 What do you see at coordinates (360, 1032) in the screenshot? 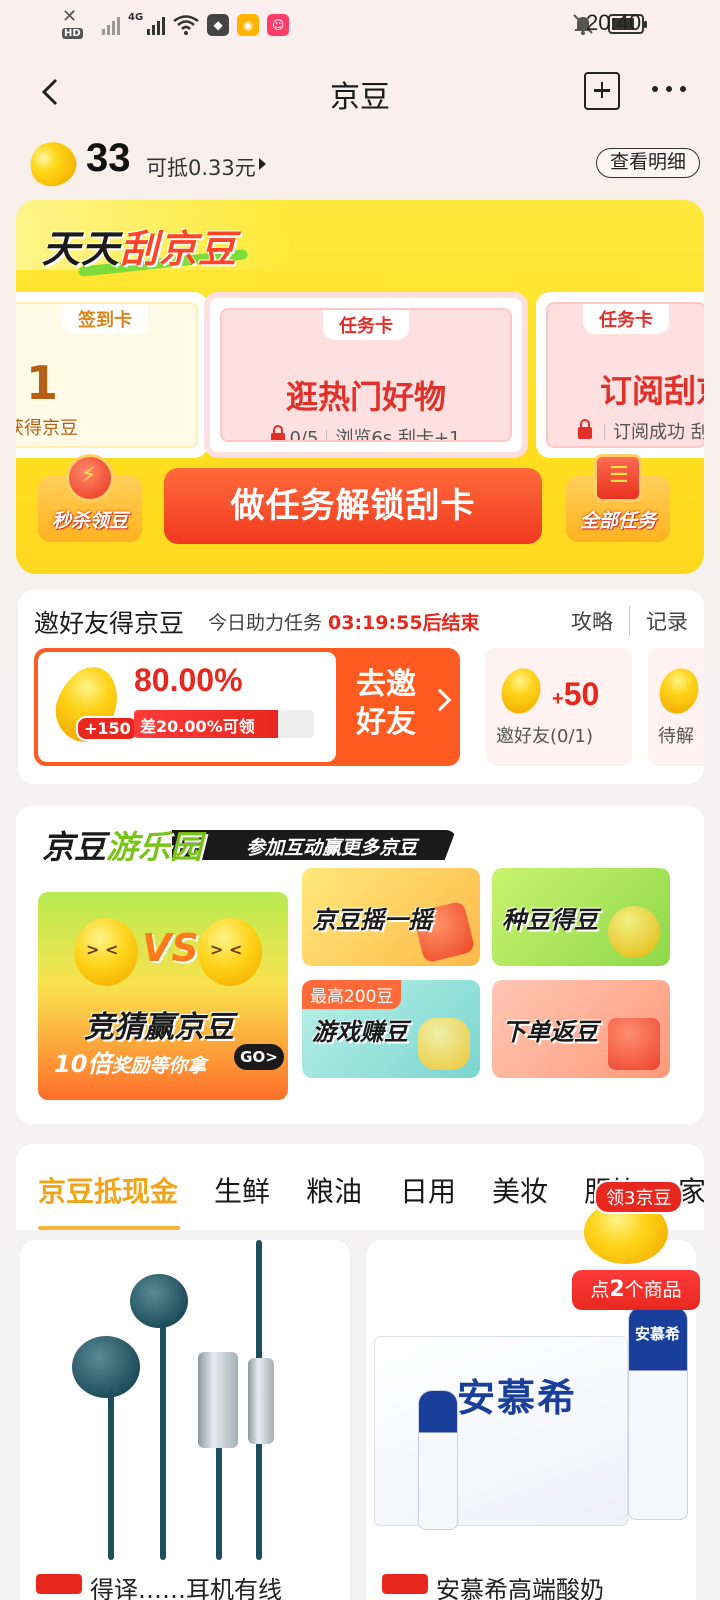
I see `tile-title: 游戏赚豆` at bounding box center [360, 1032].